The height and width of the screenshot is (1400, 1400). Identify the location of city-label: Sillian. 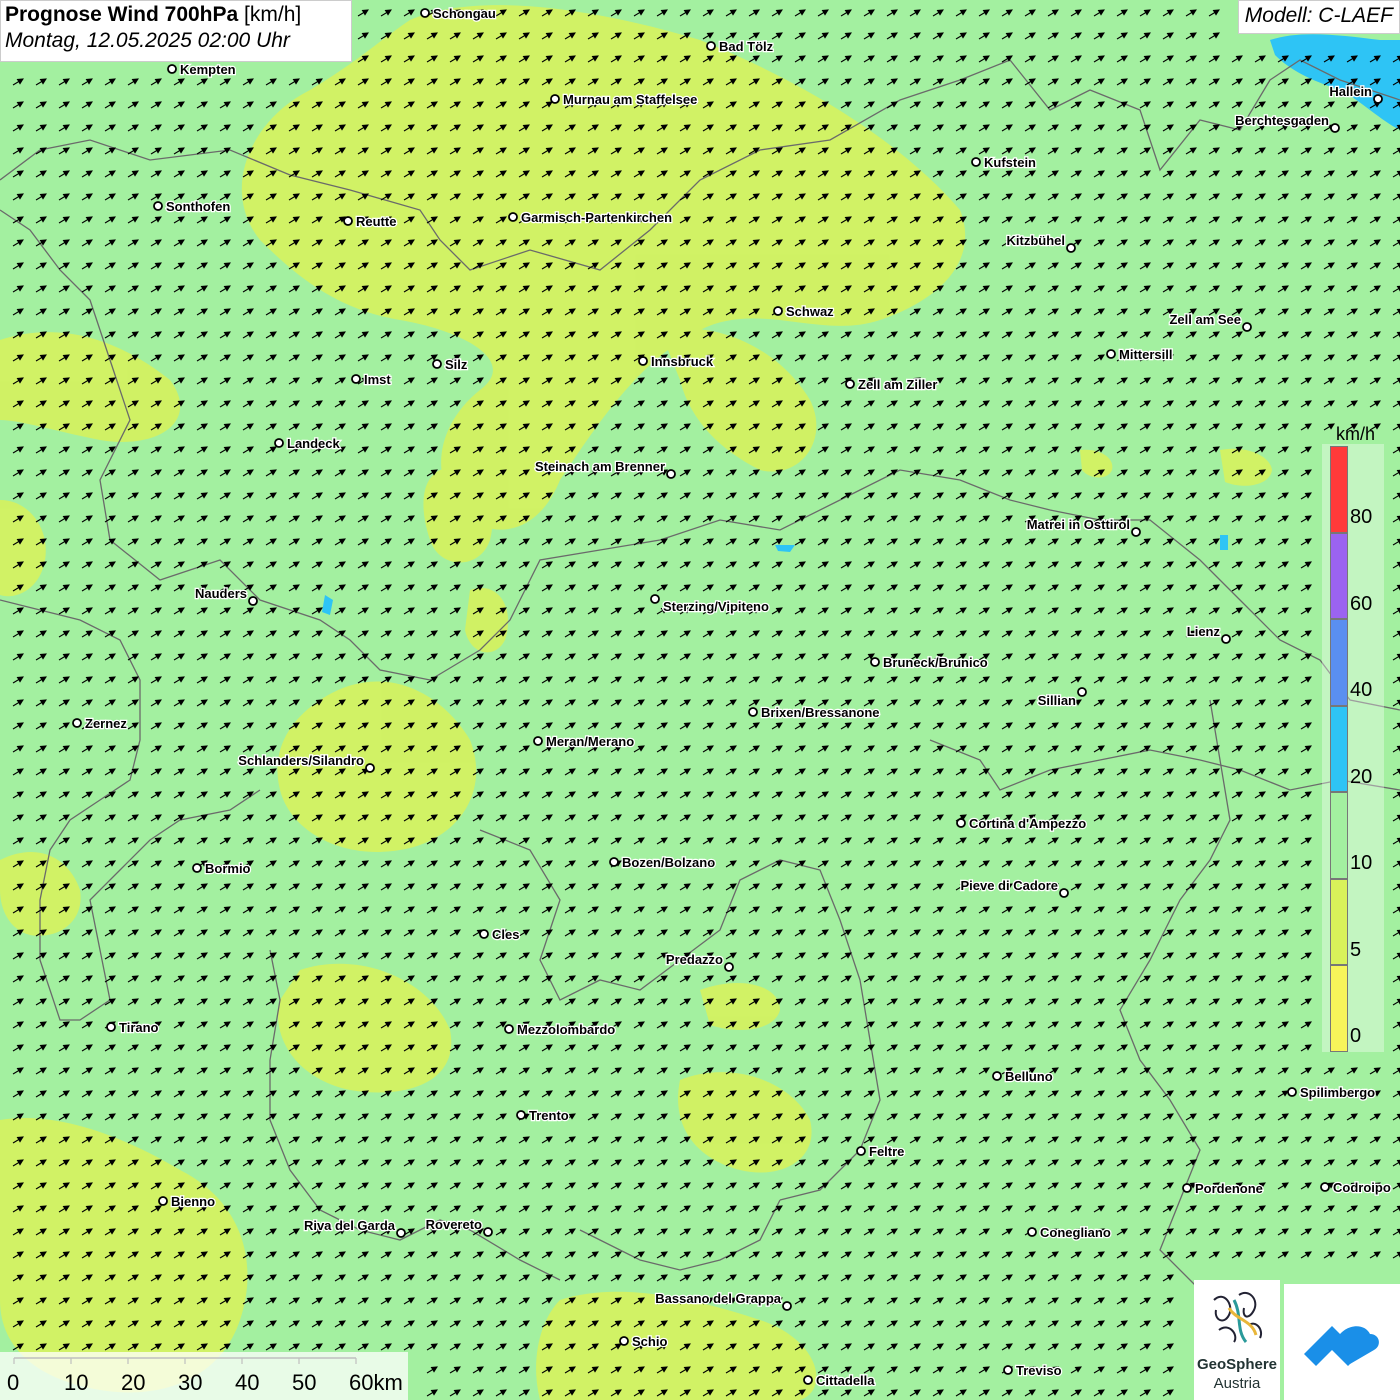
(1057, 700).